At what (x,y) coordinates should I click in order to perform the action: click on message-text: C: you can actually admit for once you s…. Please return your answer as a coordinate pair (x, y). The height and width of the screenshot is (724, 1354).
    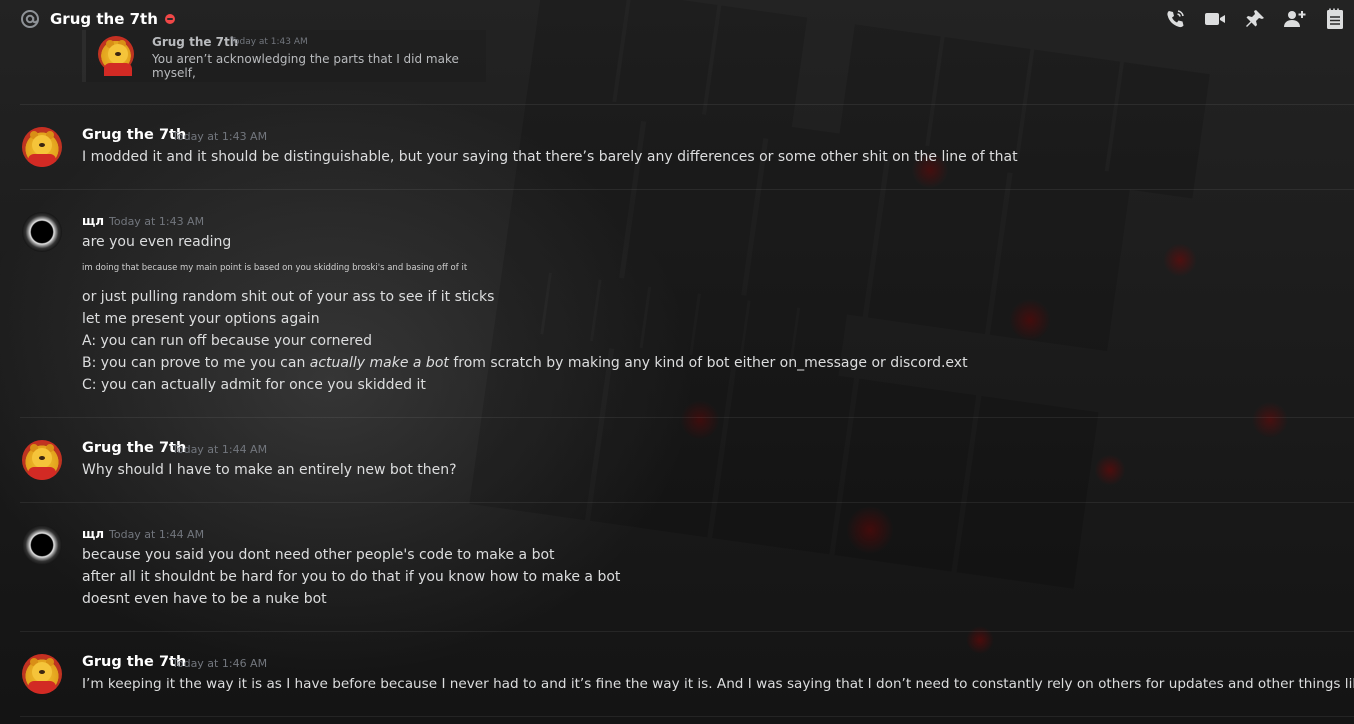
    Looking at the image, I should click on (254, 385).